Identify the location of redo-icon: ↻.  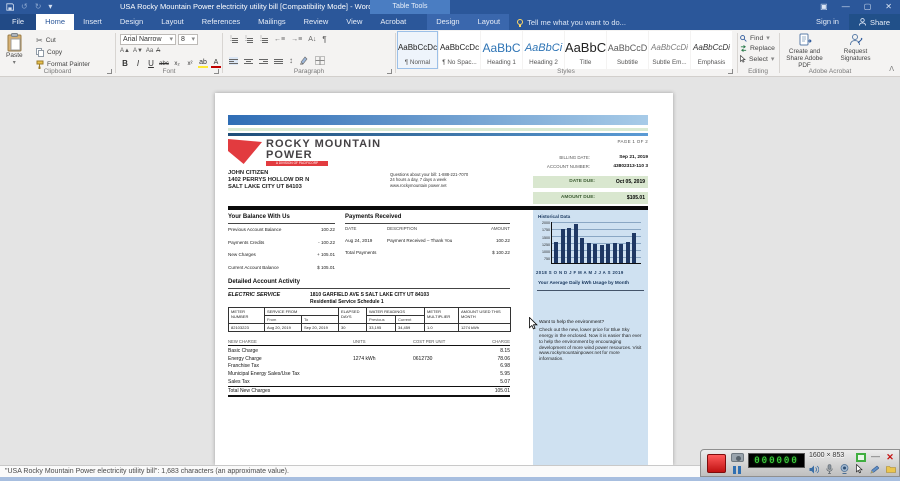
(38, 7).